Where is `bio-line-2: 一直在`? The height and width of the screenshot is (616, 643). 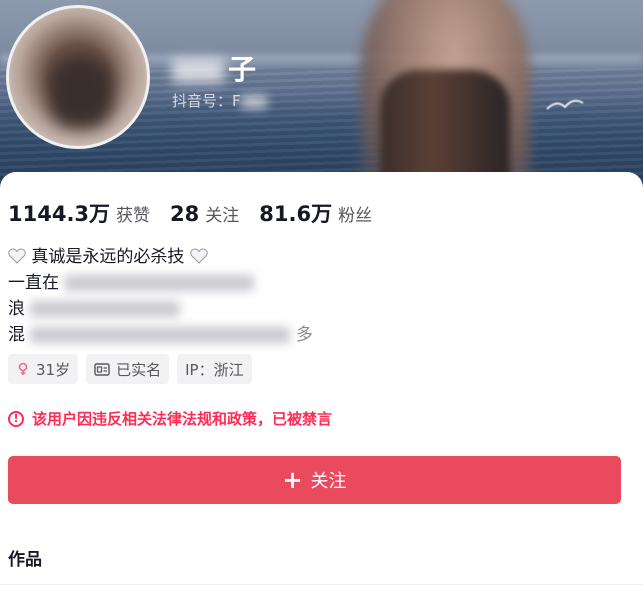
bio-line-2: 一直在 is located at coordinates (160, 283).